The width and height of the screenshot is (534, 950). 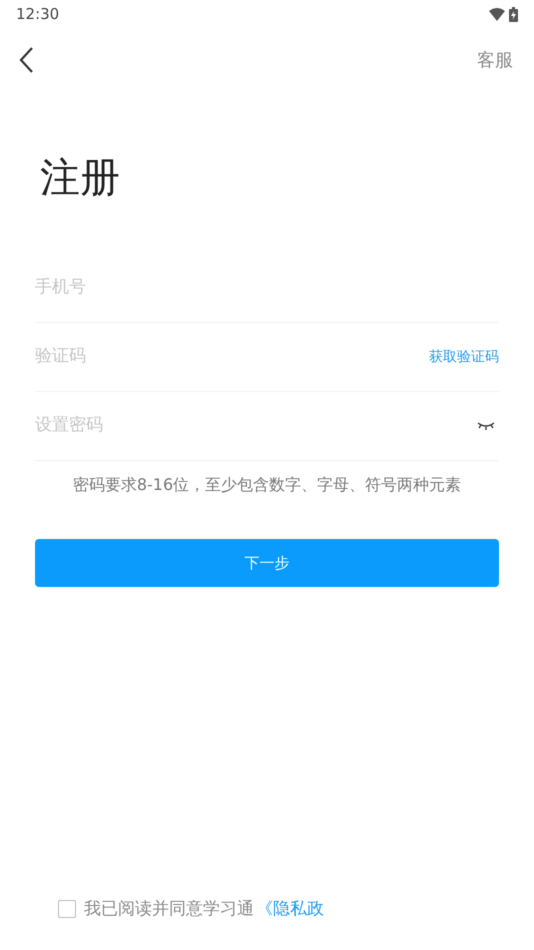 What do you see at coordinates (513, 14) in the screenshot?
I see `battery-icon` at bounding box center [513, 14].